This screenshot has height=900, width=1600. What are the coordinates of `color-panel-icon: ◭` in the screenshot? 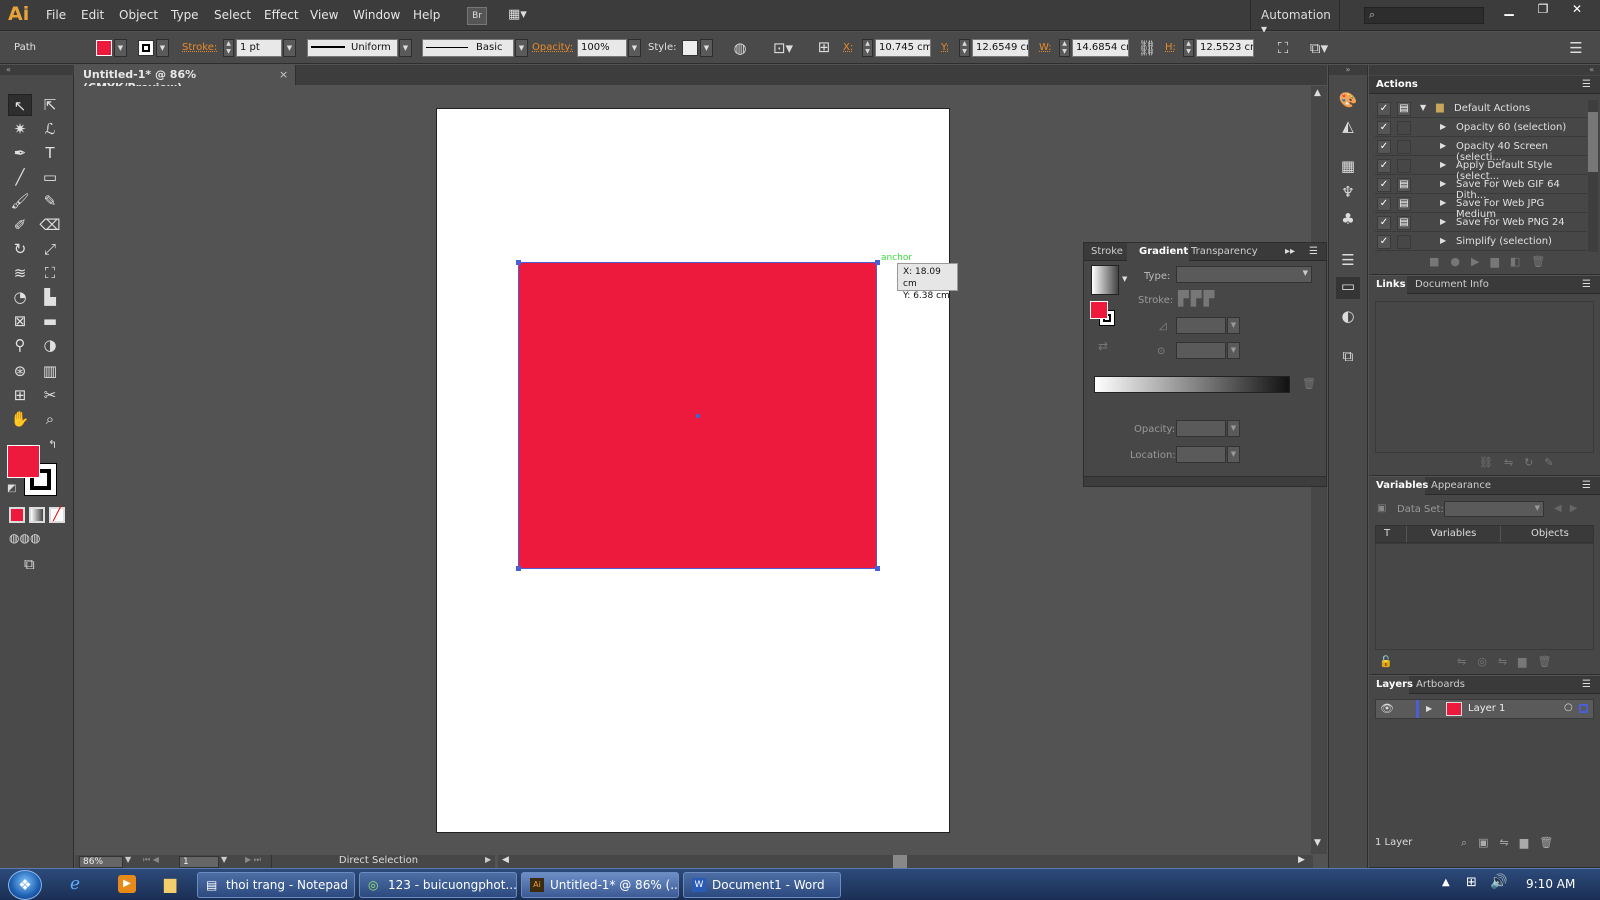 It's located at (1348, 126).